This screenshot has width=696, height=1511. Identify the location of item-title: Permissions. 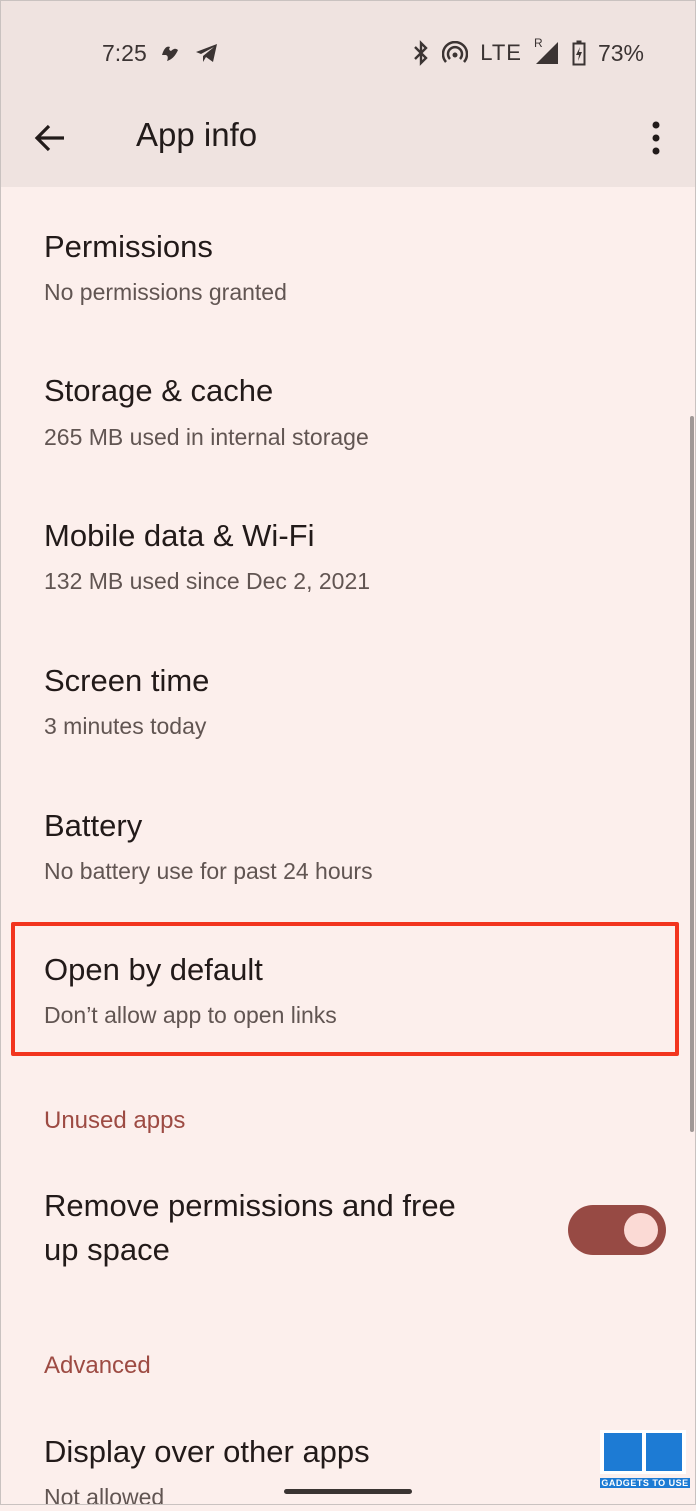
(128, 246).